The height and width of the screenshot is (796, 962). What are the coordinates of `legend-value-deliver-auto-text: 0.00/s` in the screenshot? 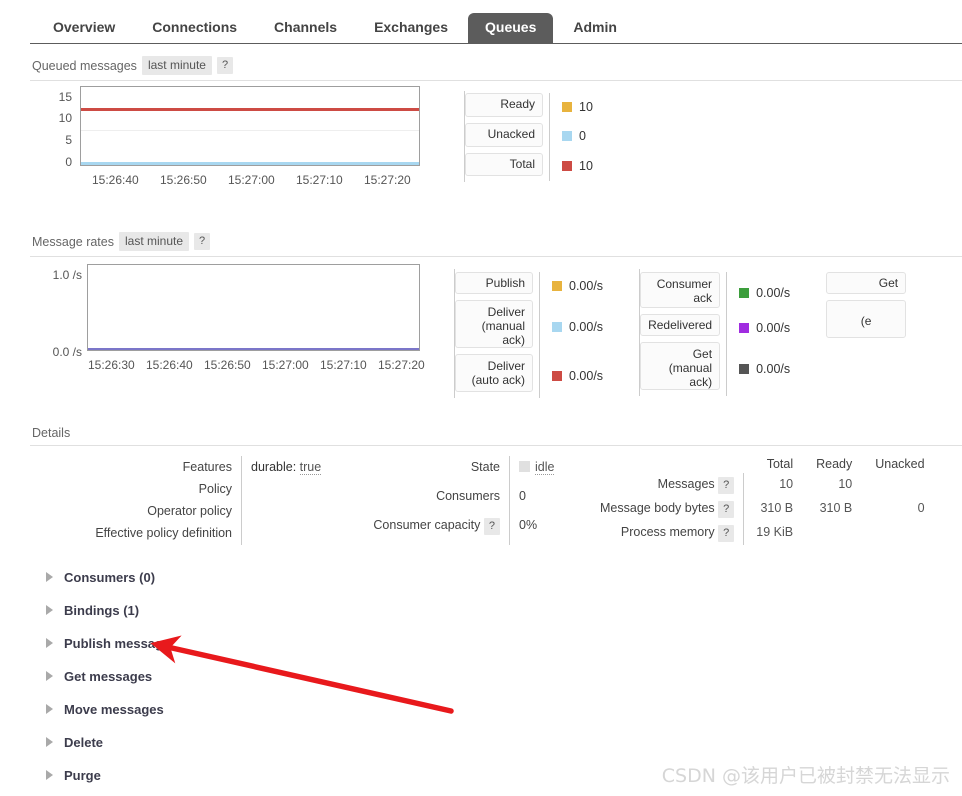 It's located at (586, 376).